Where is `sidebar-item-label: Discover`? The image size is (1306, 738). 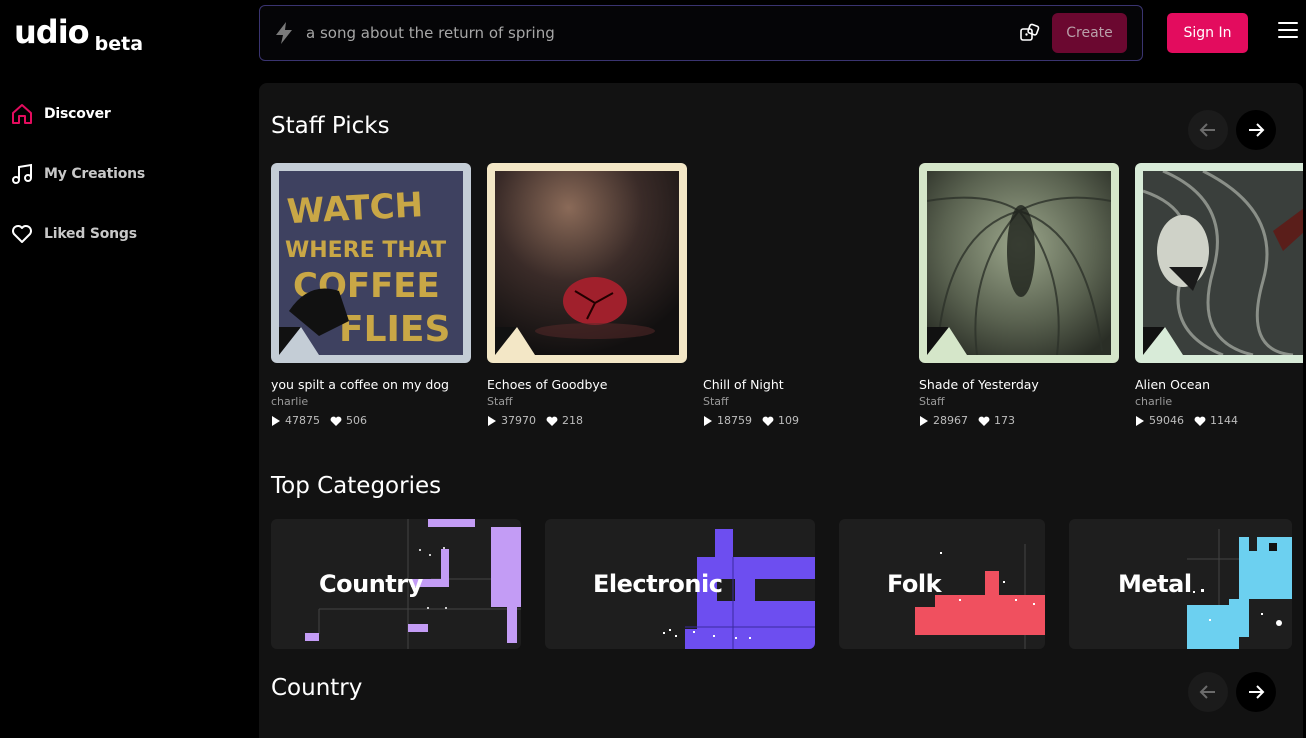
sidebar-item-label: Discover is located at coordinates (77, 114).